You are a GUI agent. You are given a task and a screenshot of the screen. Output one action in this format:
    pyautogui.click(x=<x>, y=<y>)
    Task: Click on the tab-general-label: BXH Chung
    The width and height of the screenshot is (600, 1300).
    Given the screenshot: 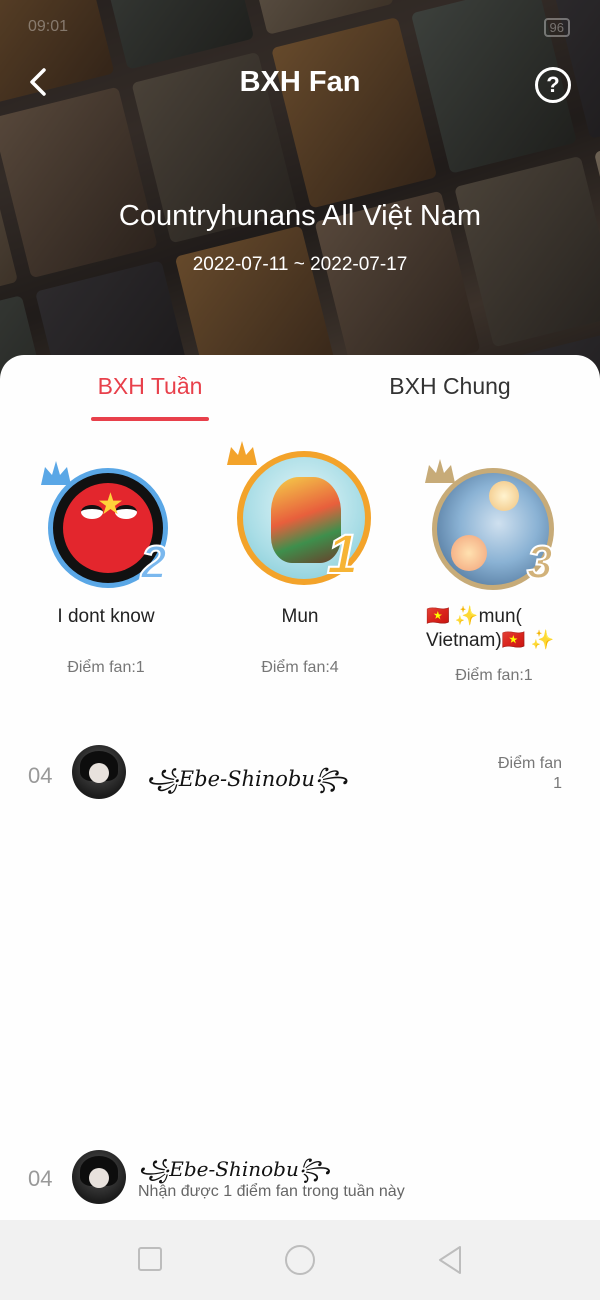 What is the action you would take?
    pyautogui.click(x=450, y=386)
    